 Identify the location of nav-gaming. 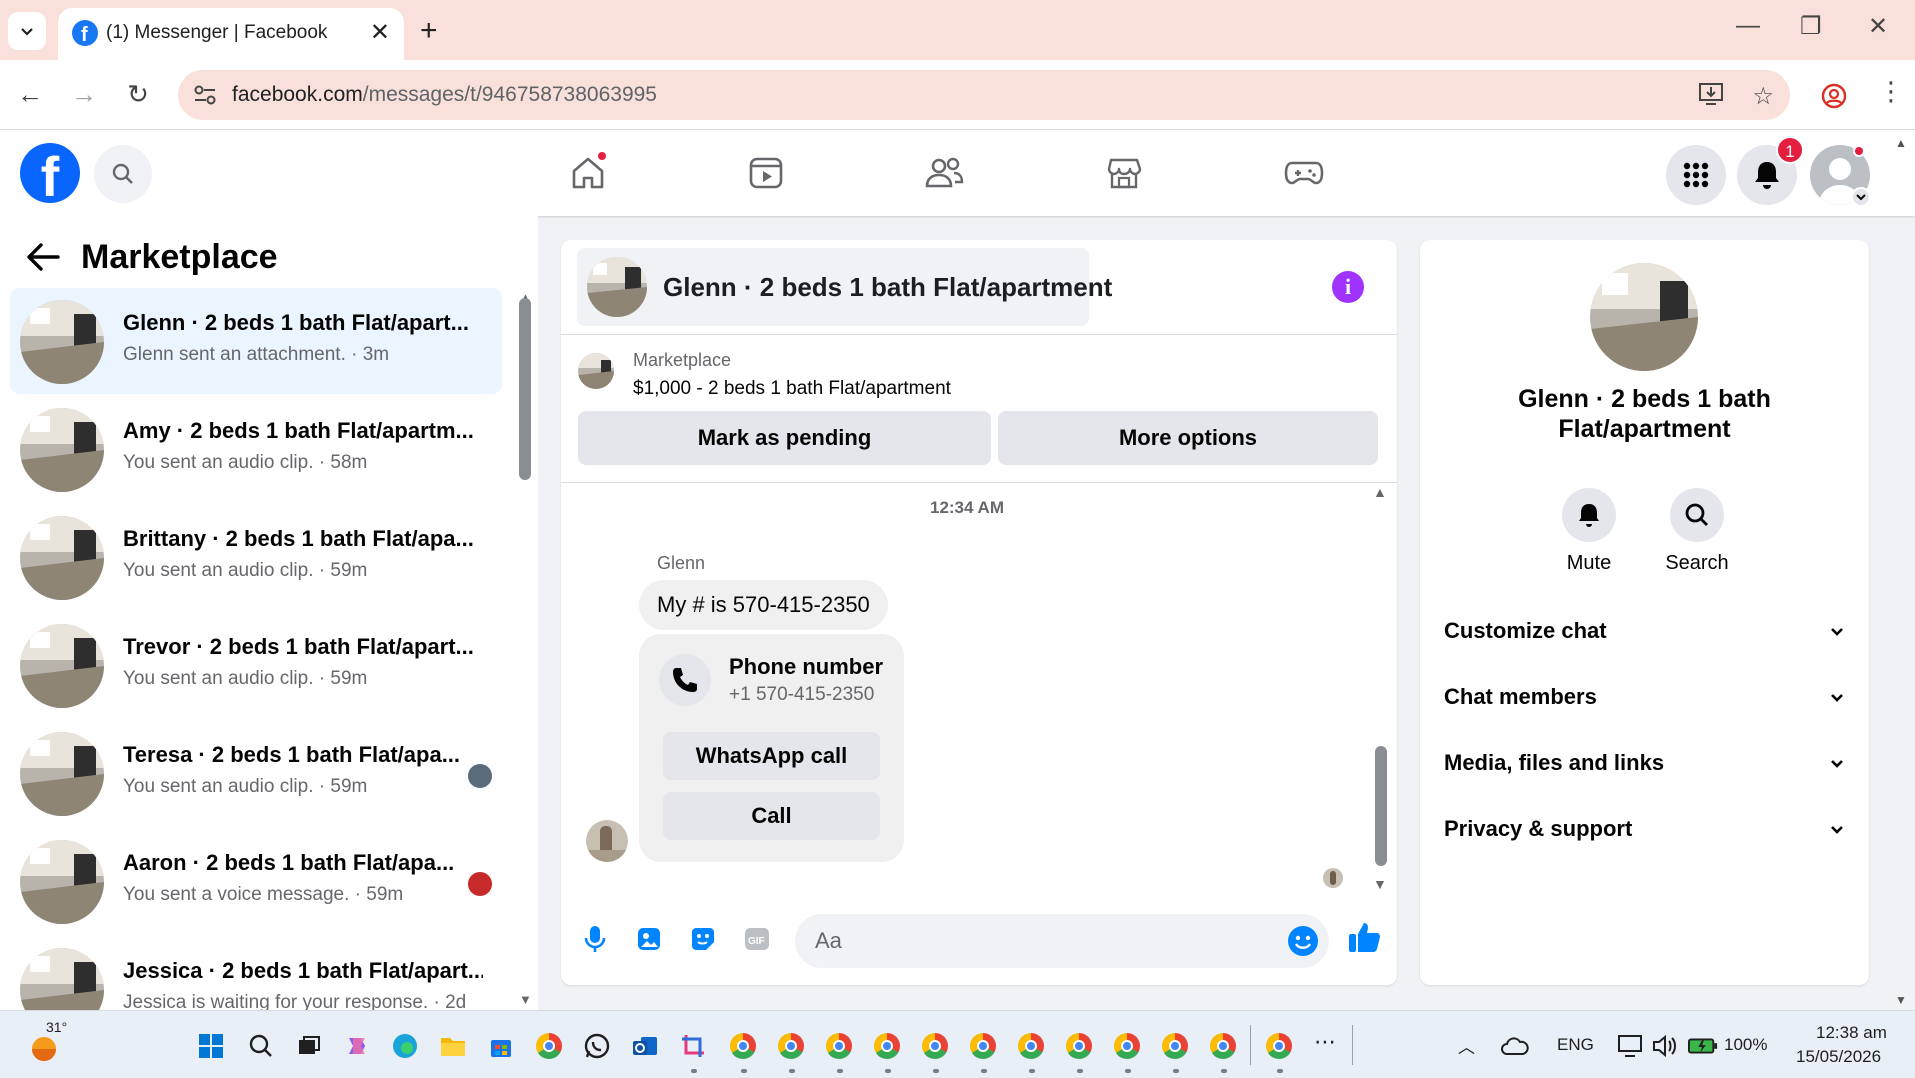
(1304, 173).